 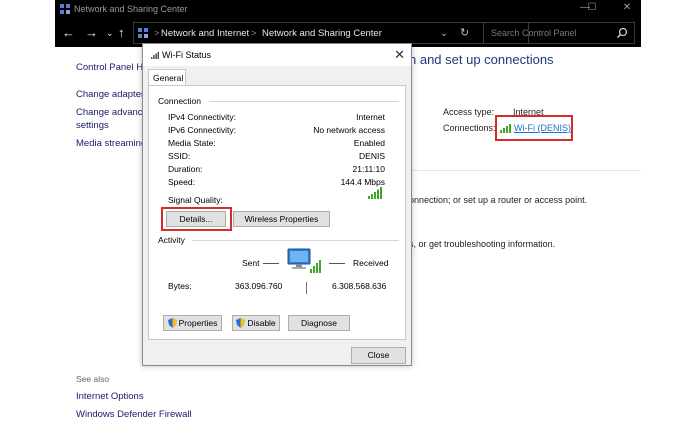 I want to click on window-titlebar: Network and Sharing Center — ☐ ✕, so click(x=348, y=9).